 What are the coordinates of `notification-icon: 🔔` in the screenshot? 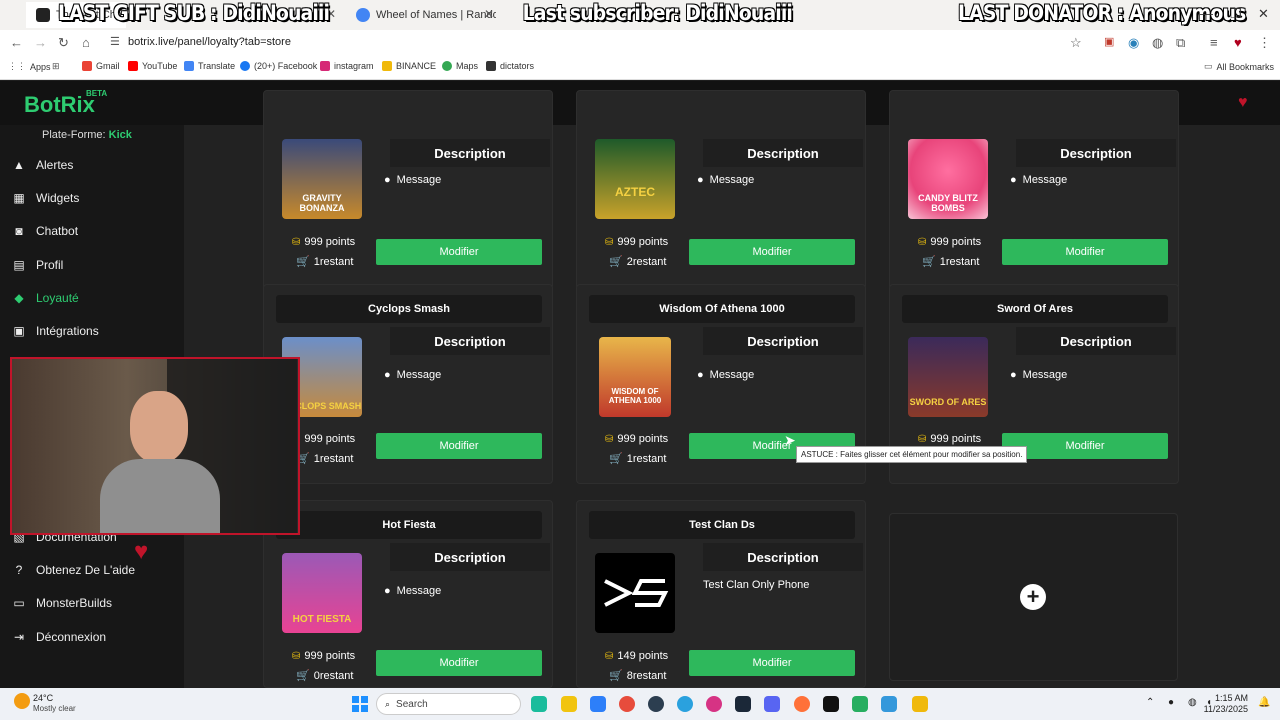 It's located at (1264, 702).